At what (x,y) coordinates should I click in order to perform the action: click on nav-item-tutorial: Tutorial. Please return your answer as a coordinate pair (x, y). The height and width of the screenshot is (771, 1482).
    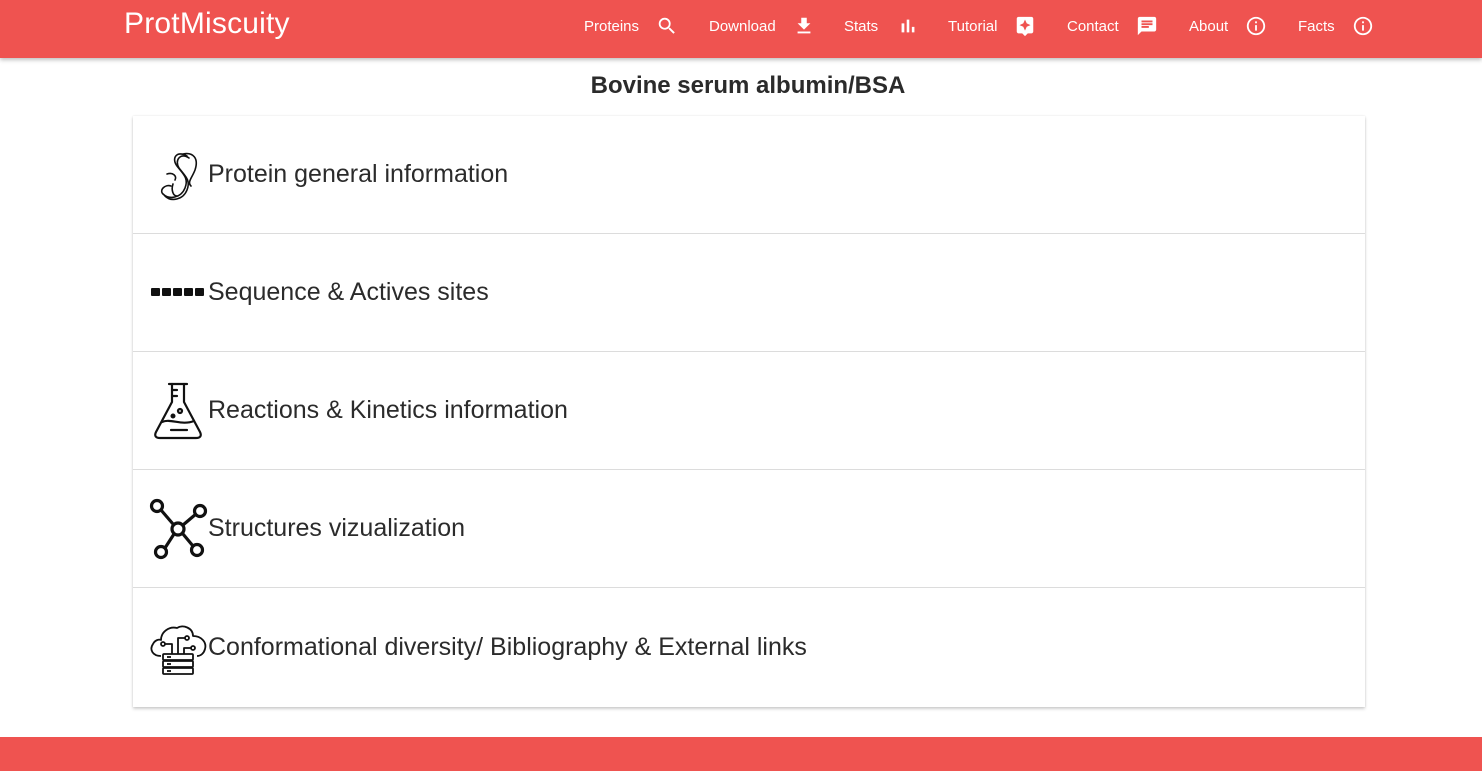
    Looking at the image, I should click on (992, 26).